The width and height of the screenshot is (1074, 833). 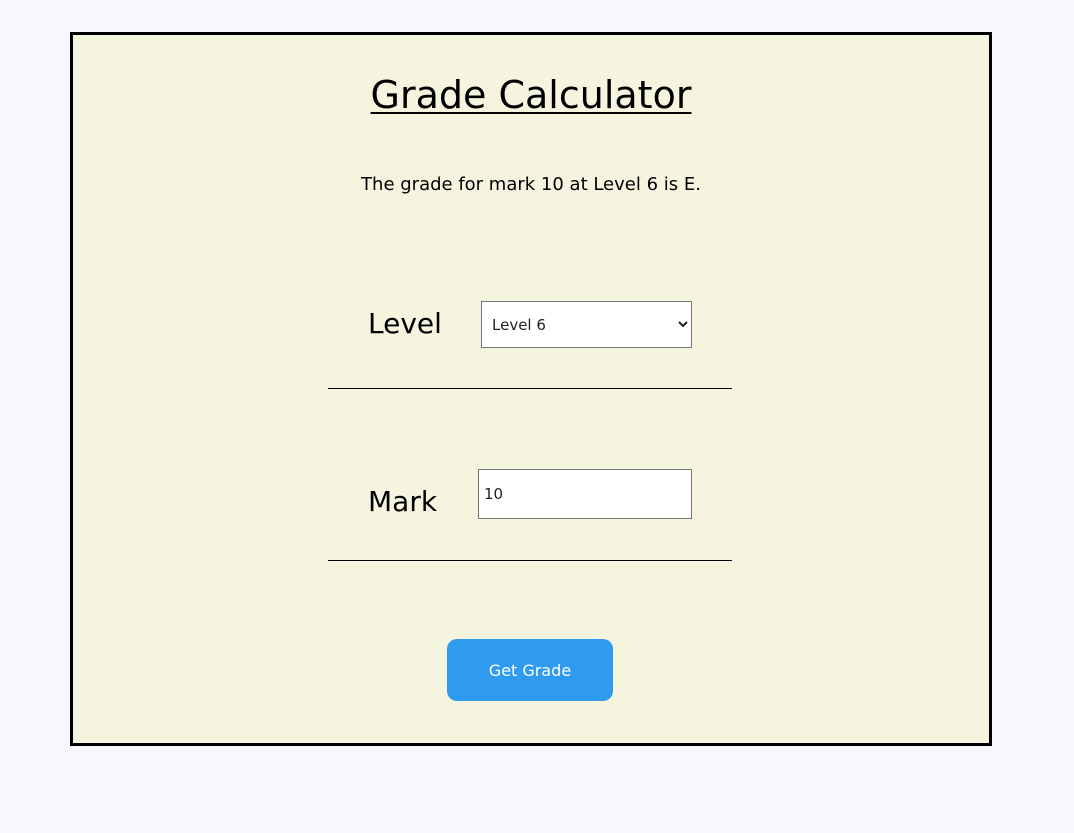 What do you see at coordinates (403, 501) in the screenshot?
I see `mark-label: Mark` at bounding box center [403, 501].